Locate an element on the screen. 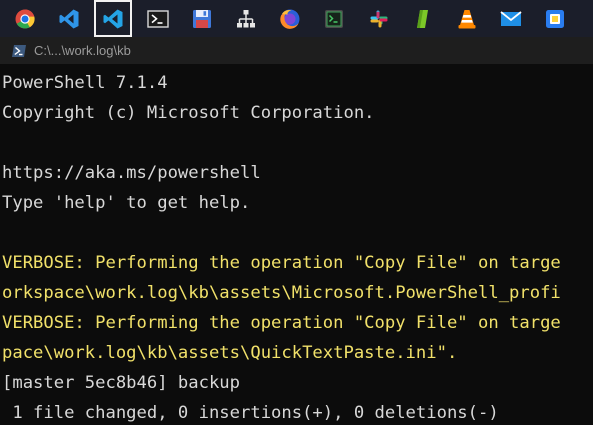  terminal-line: PowerShell 7.1.4 is located at coordinates (85, 83).